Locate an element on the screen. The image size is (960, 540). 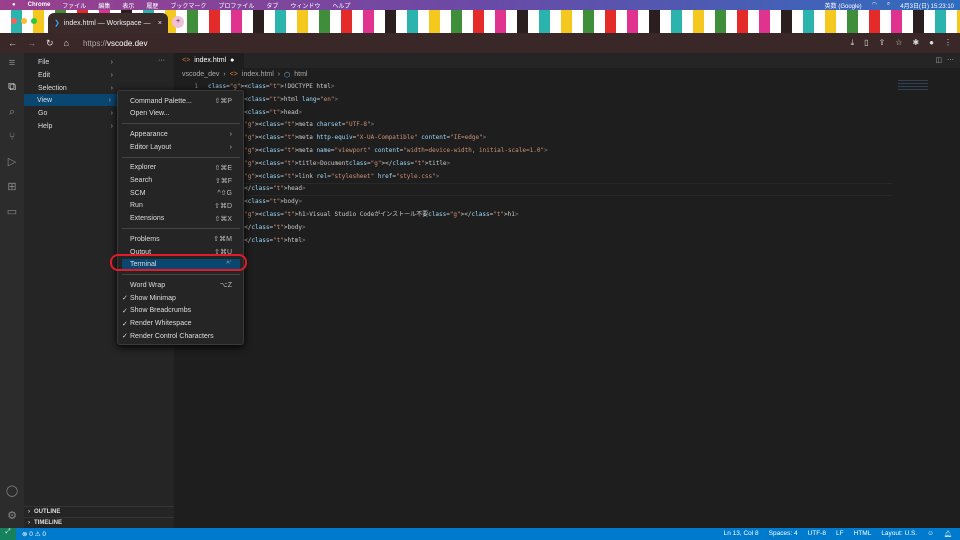
mac-menu-item: 履歴 is located at coordinates (152, 5).